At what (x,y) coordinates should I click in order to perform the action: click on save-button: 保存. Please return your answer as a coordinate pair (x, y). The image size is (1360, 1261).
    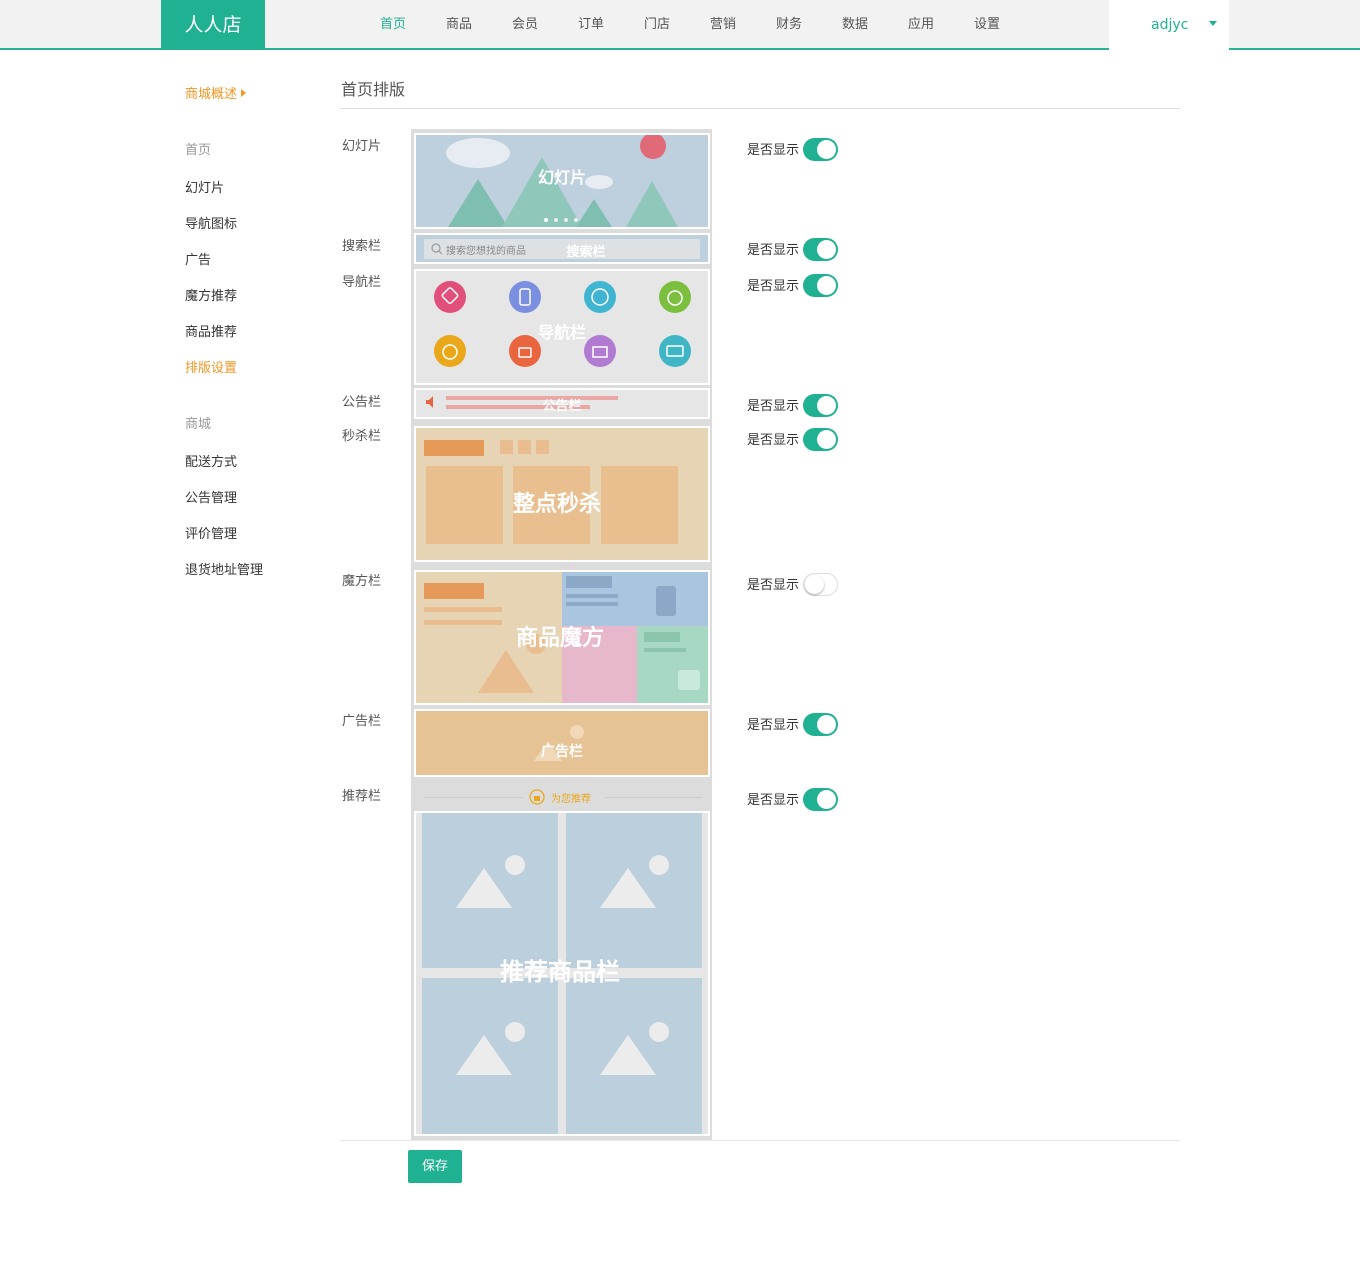
    Looking at the image, I should click on (435, 1166).